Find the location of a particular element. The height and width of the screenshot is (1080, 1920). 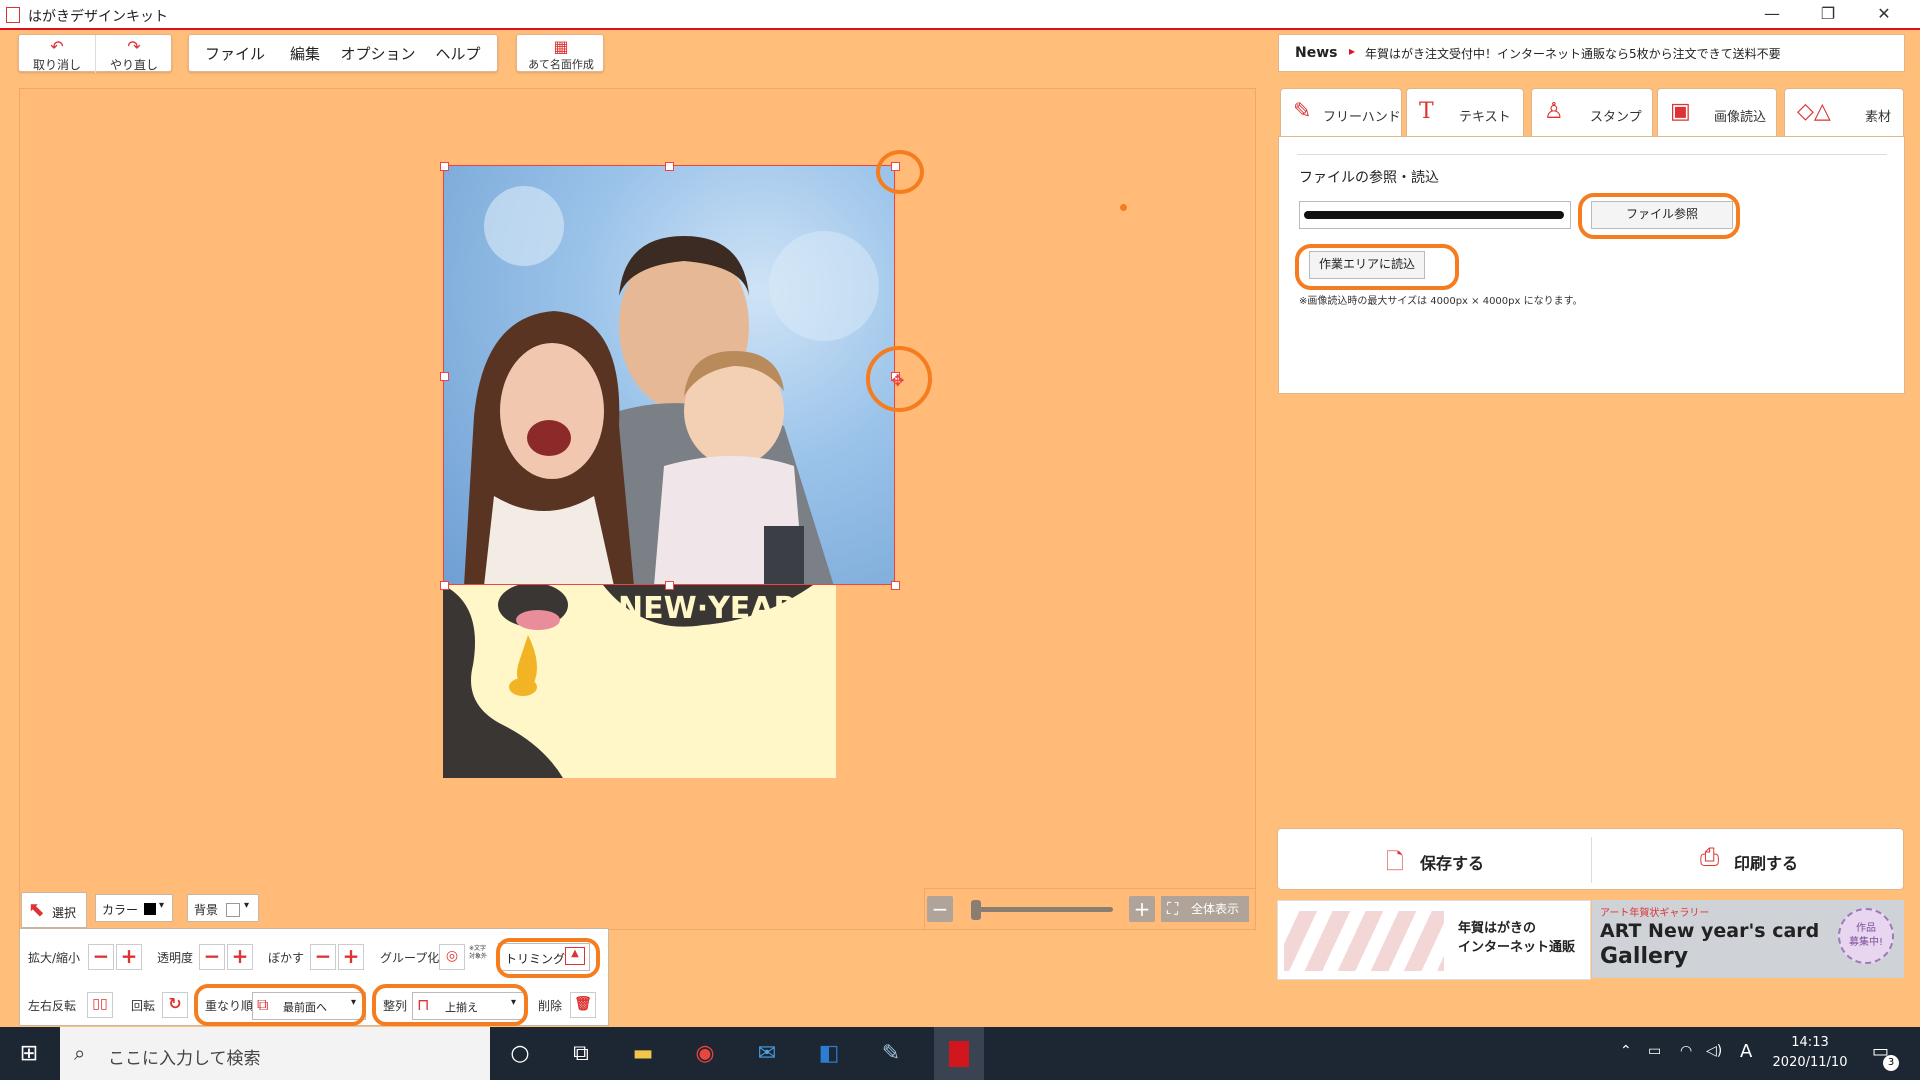

paint-icon: ✎ is located at coordinates (891, 1054).